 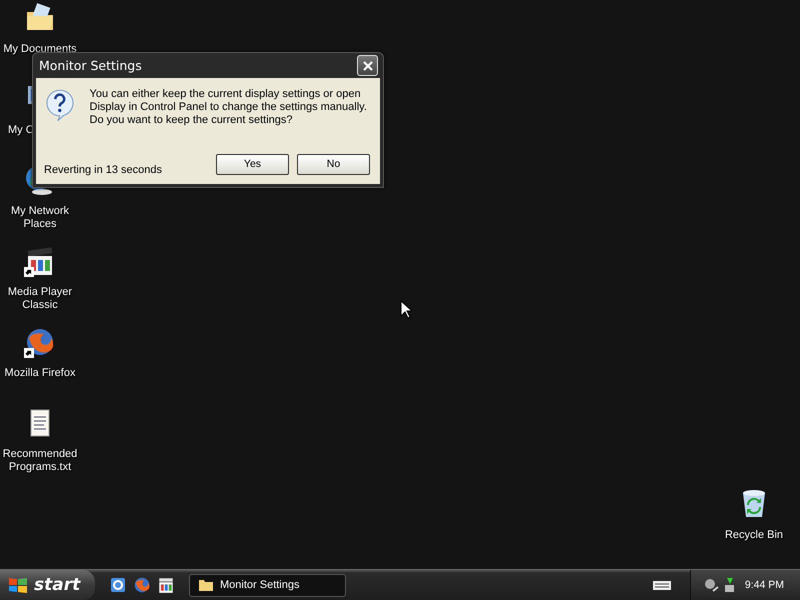 I want to click on countdown-text: Reverting in 13 seconds, so click(x=104, y=169).